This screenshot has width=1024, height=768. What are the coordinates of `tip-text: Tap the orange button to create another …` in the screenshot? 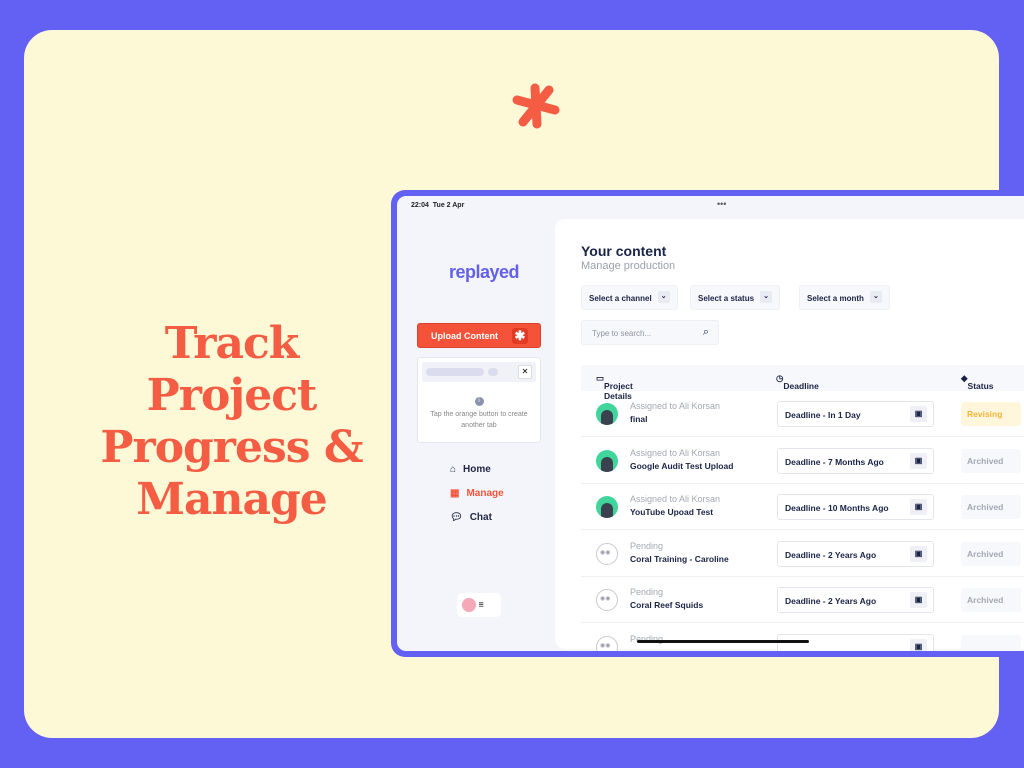 It's located at (479, 420).